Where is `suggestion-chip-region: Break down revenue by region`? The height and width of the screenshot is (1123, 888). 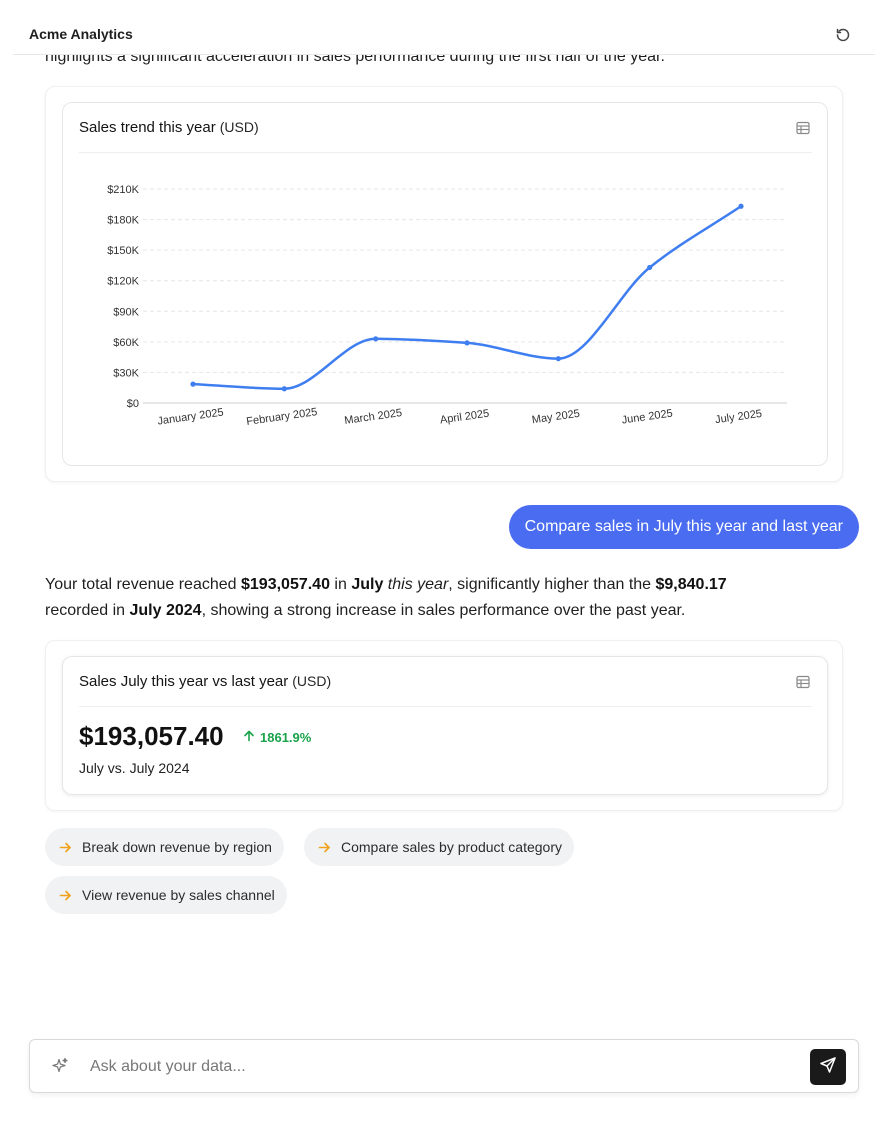 suggestion-chip-region: Break down revenue by region is located at coordinates (164, 847).